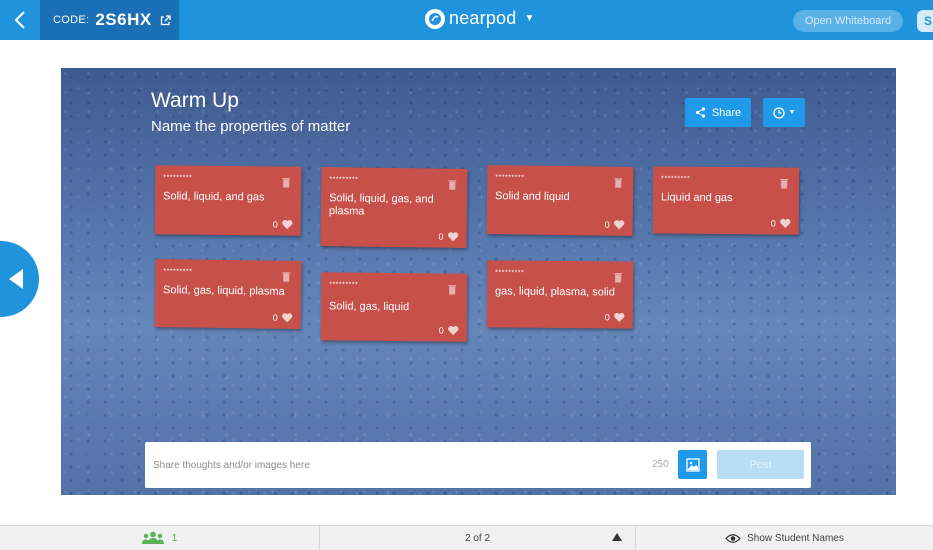 This screenshot has width=933, height=550. I want to click on nearpod-brand-menu: nearpod ▼, so click(479, 18).